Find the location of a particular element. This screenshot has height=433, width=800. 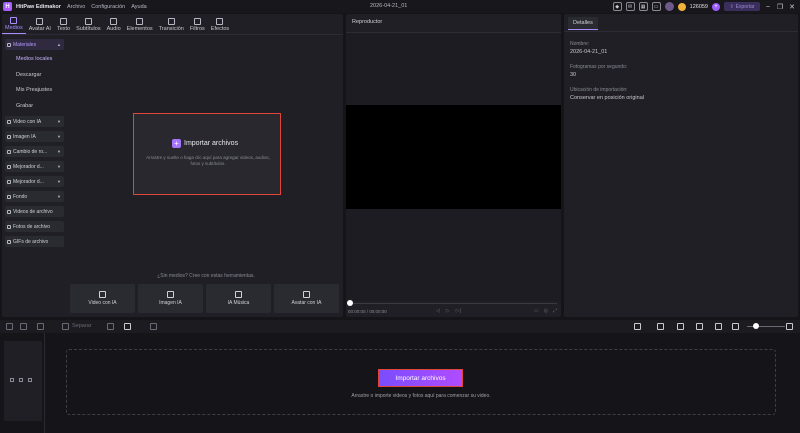

tab-efectos: Efectos is located at coordinates (220, 26).